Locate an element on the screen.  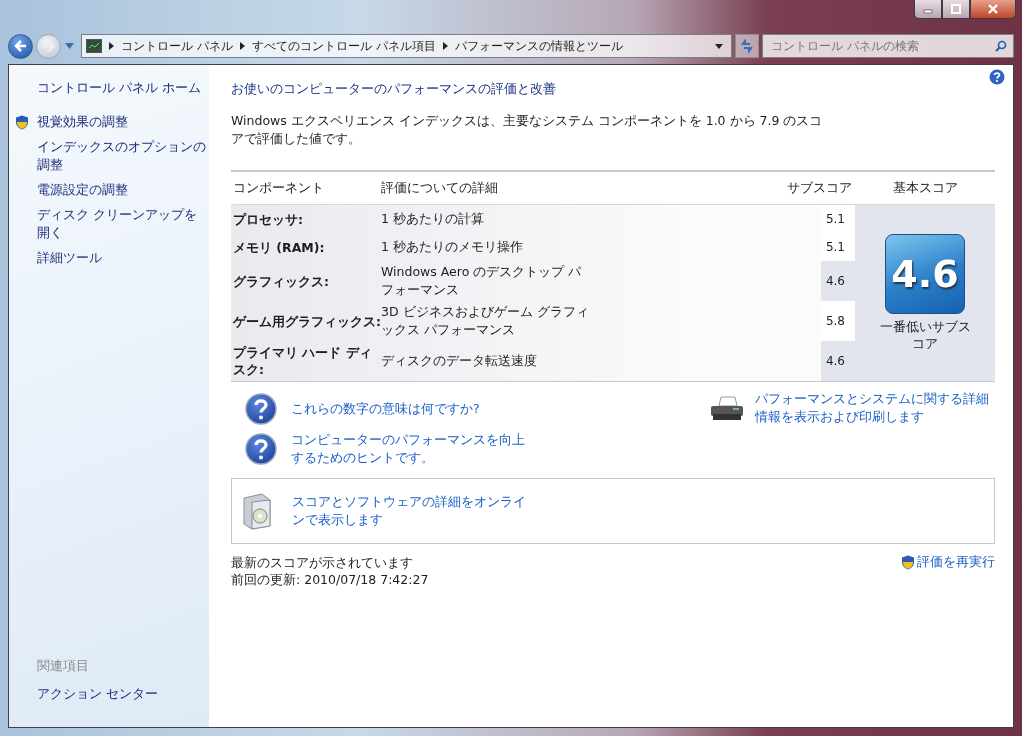
back-button is located at coordinates (20, 46).